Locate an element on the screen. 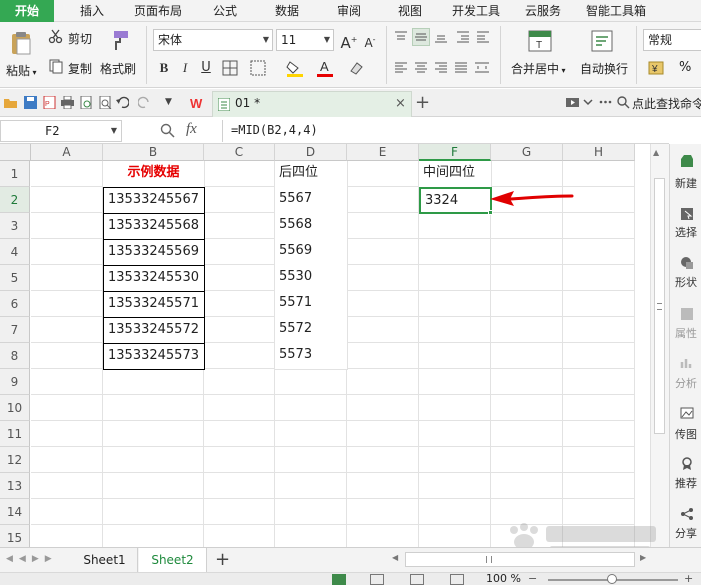 The height and width of the screenshot is (585, 701). cell-e1 is located at coordinates (383, 174).